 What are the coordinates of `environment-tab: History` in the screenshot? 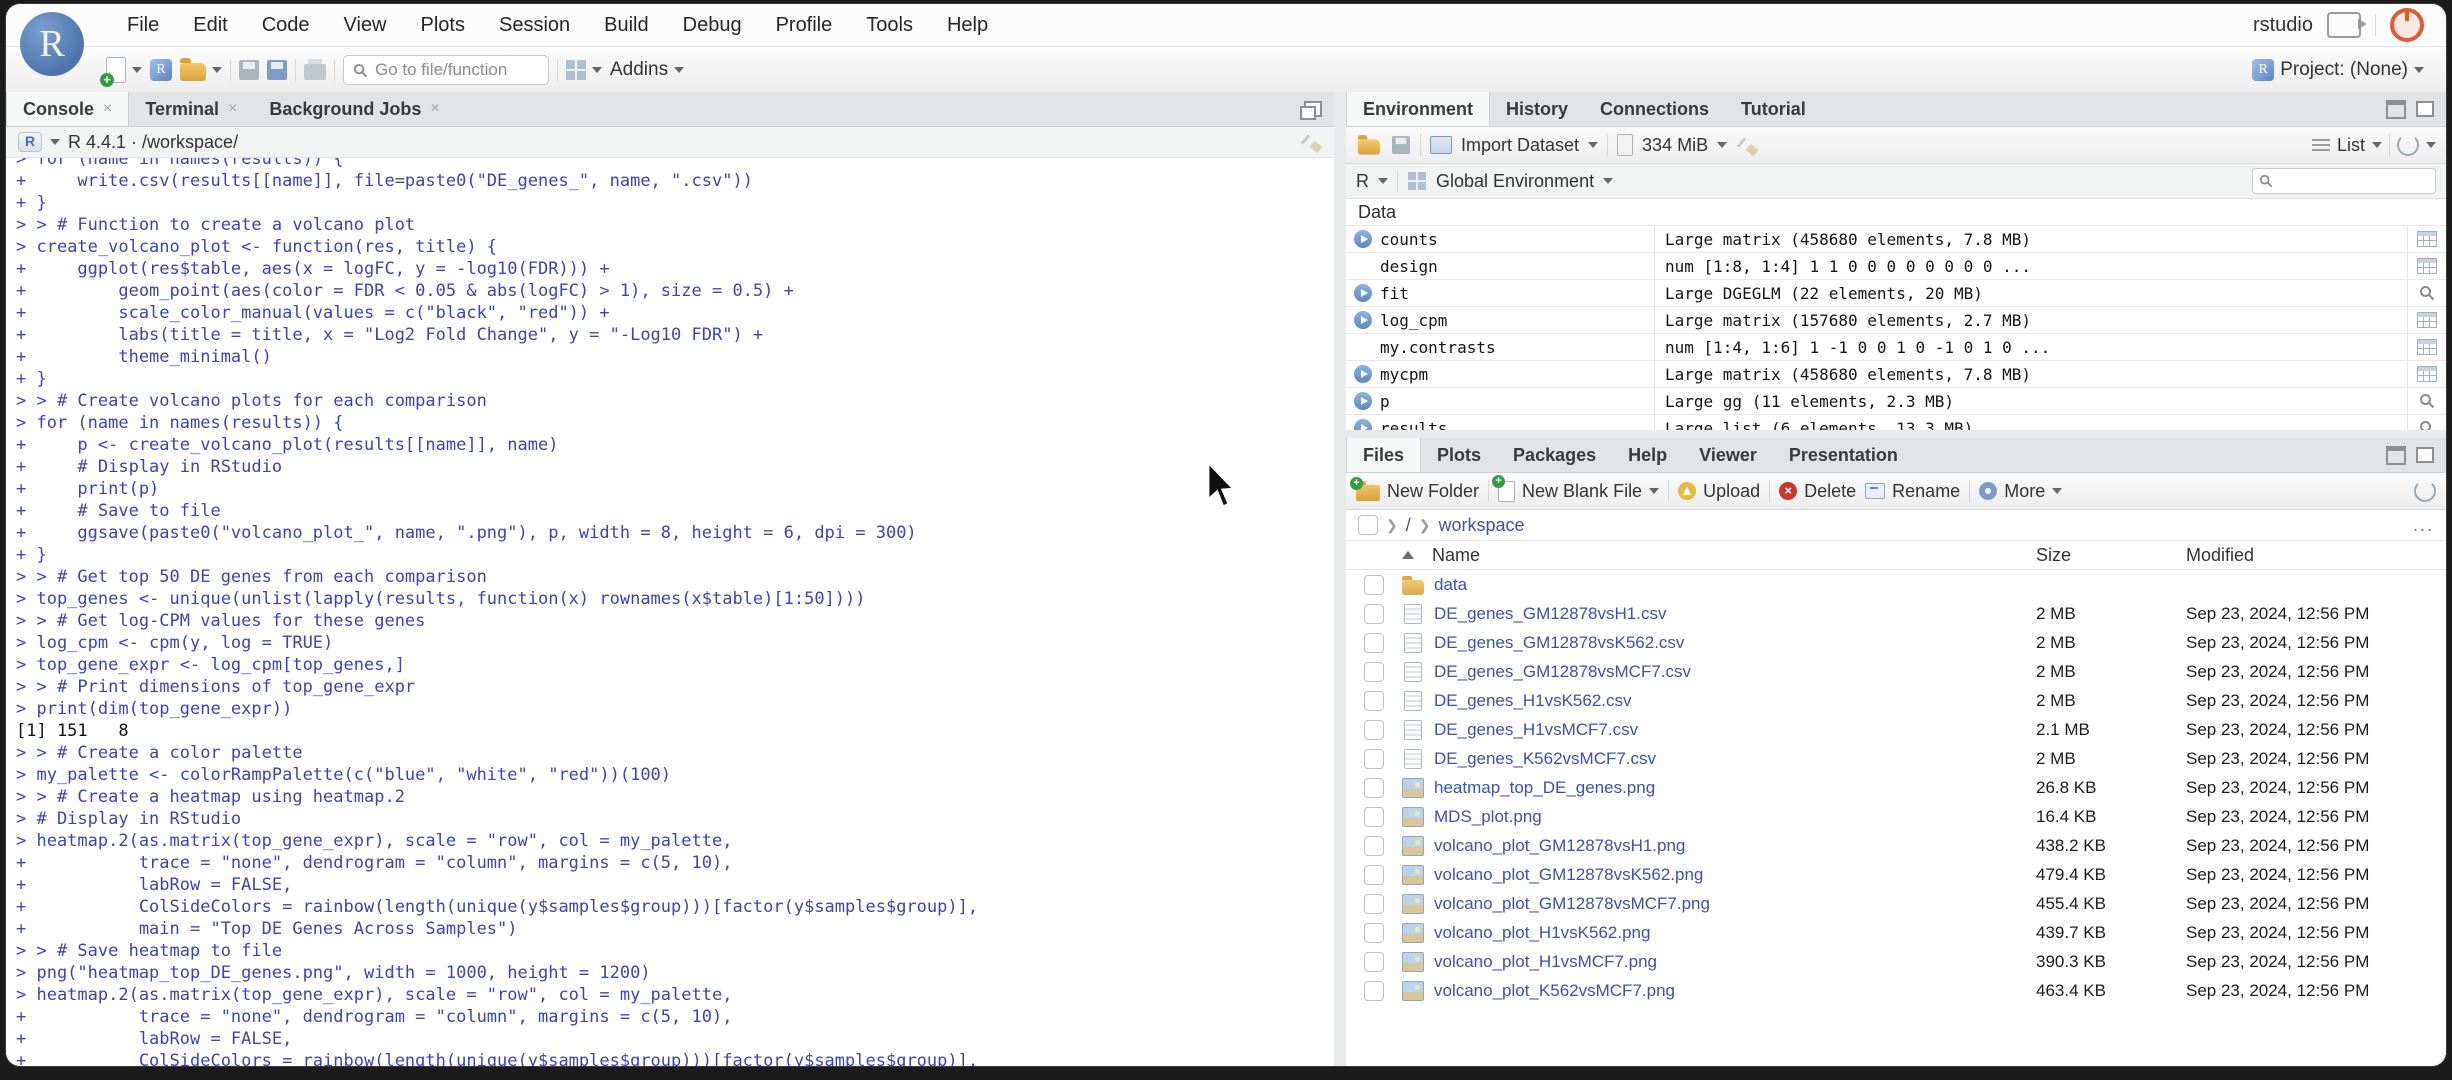 It's located at (1537, 109).